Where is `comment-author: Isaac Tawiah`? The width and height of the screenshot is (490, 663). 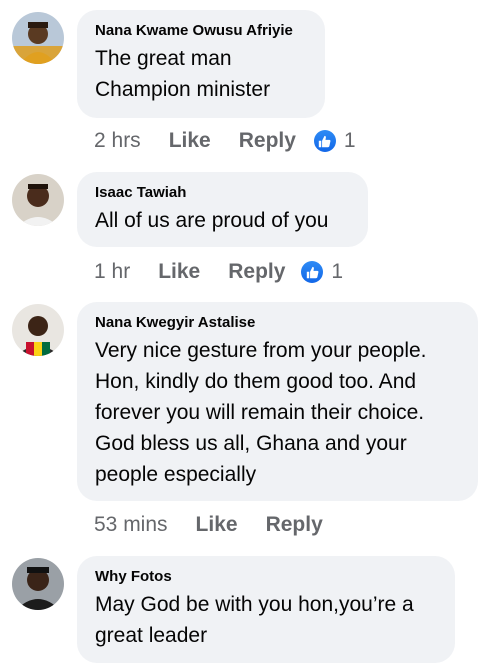 comment-author: Isaac Tawiah is located at coordinates (222, 193).